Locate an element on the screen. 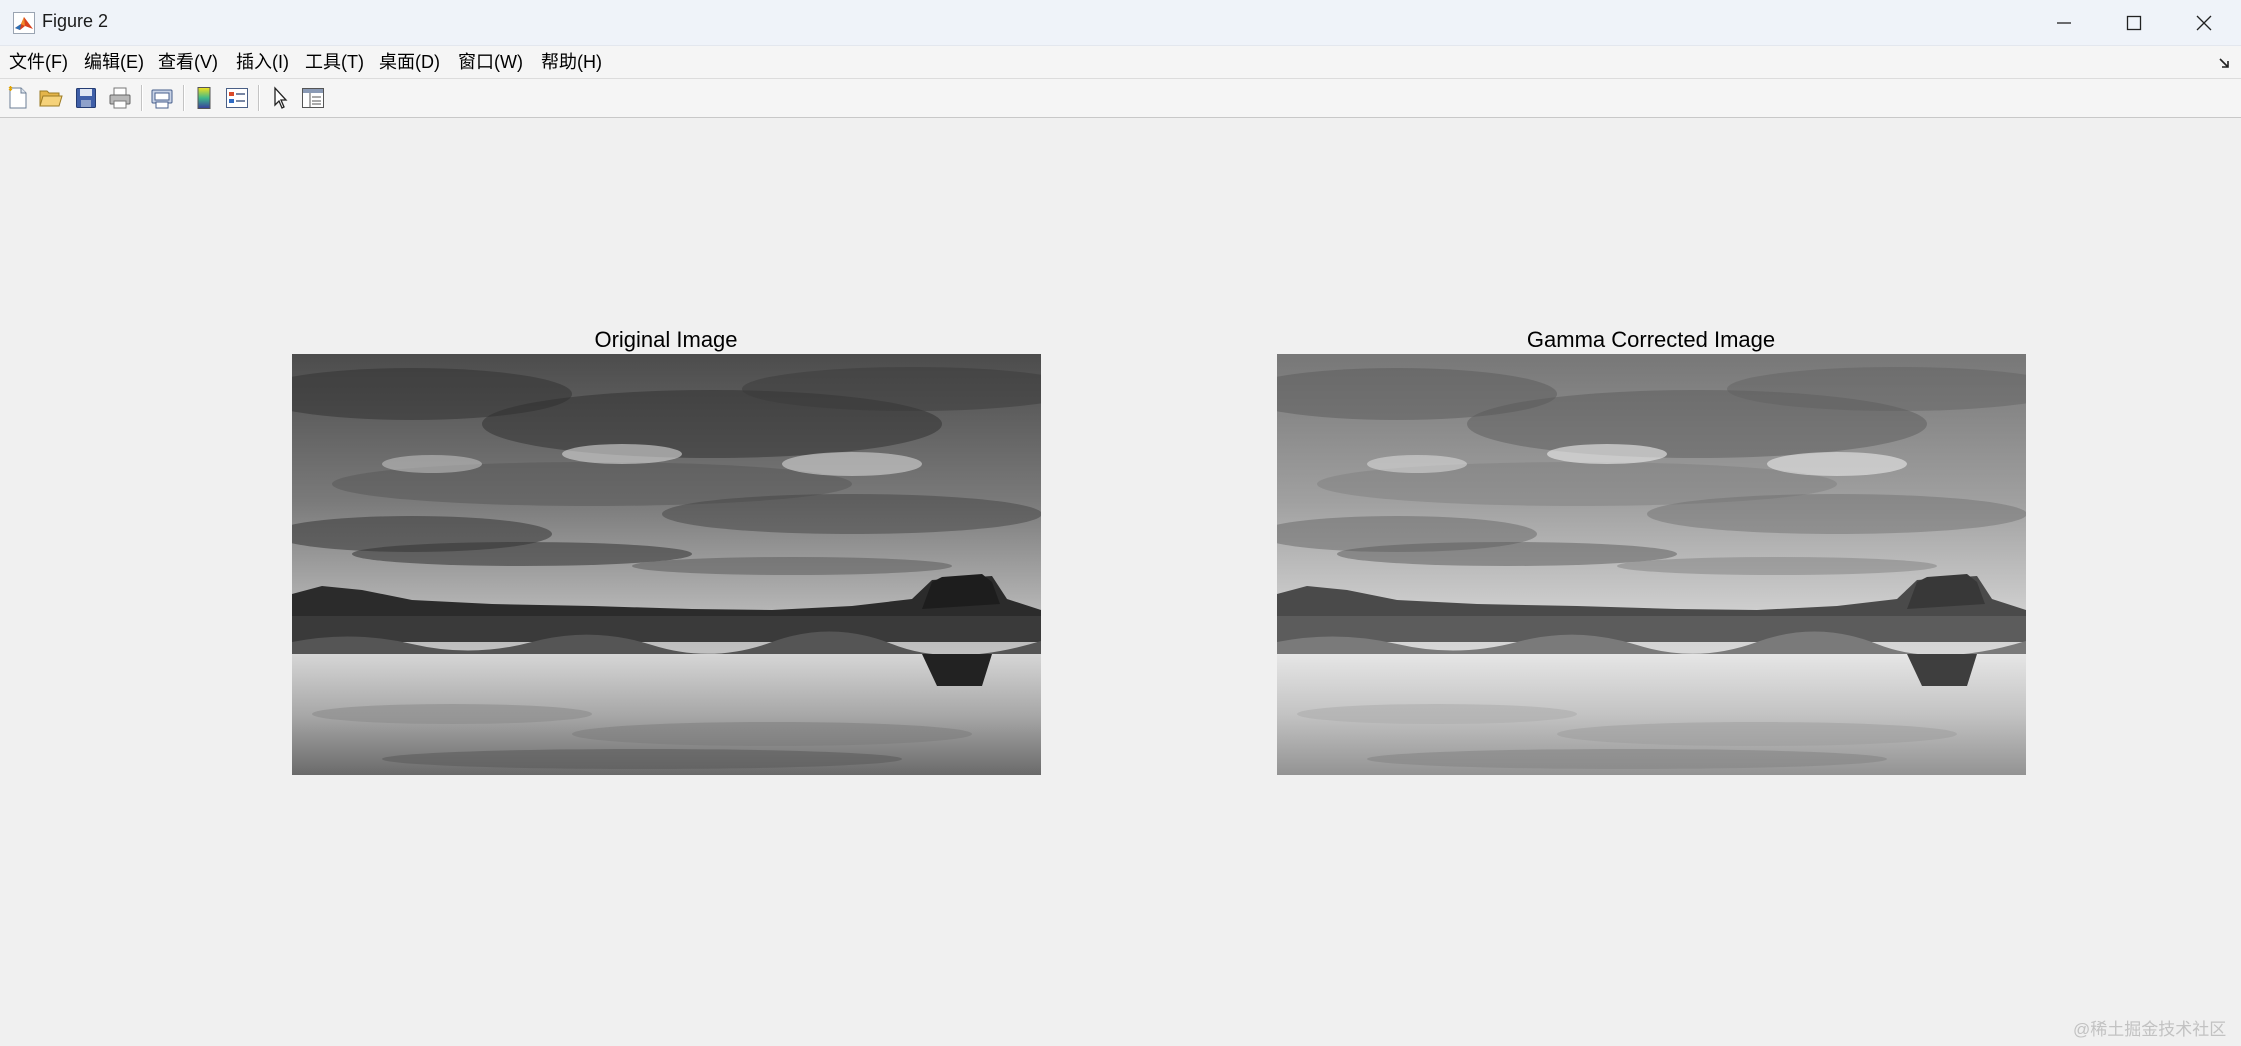 The height and width of the screenshot is (1046, 2241). maximize-button is located at coordinates (2134, 22).